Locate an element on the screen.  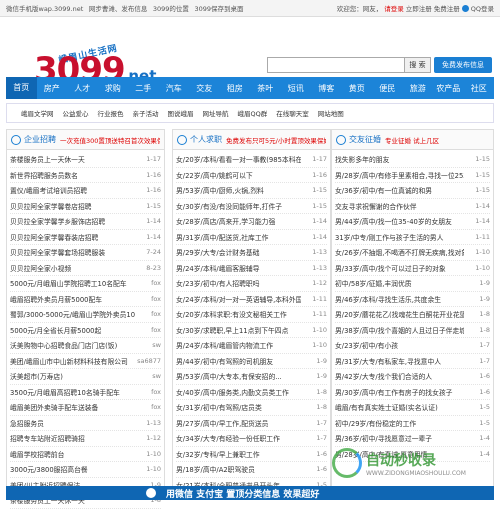
list-item: 峨眉学校招聘前台 1-10 is located at coordinates (85, 454).